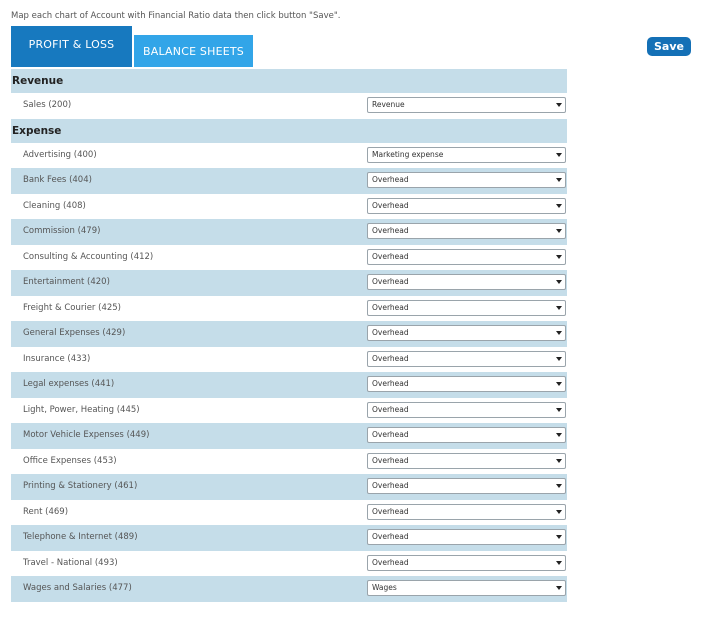  I want to click on table-row: Bank Fees (404) Overhead, so click(289, 181).